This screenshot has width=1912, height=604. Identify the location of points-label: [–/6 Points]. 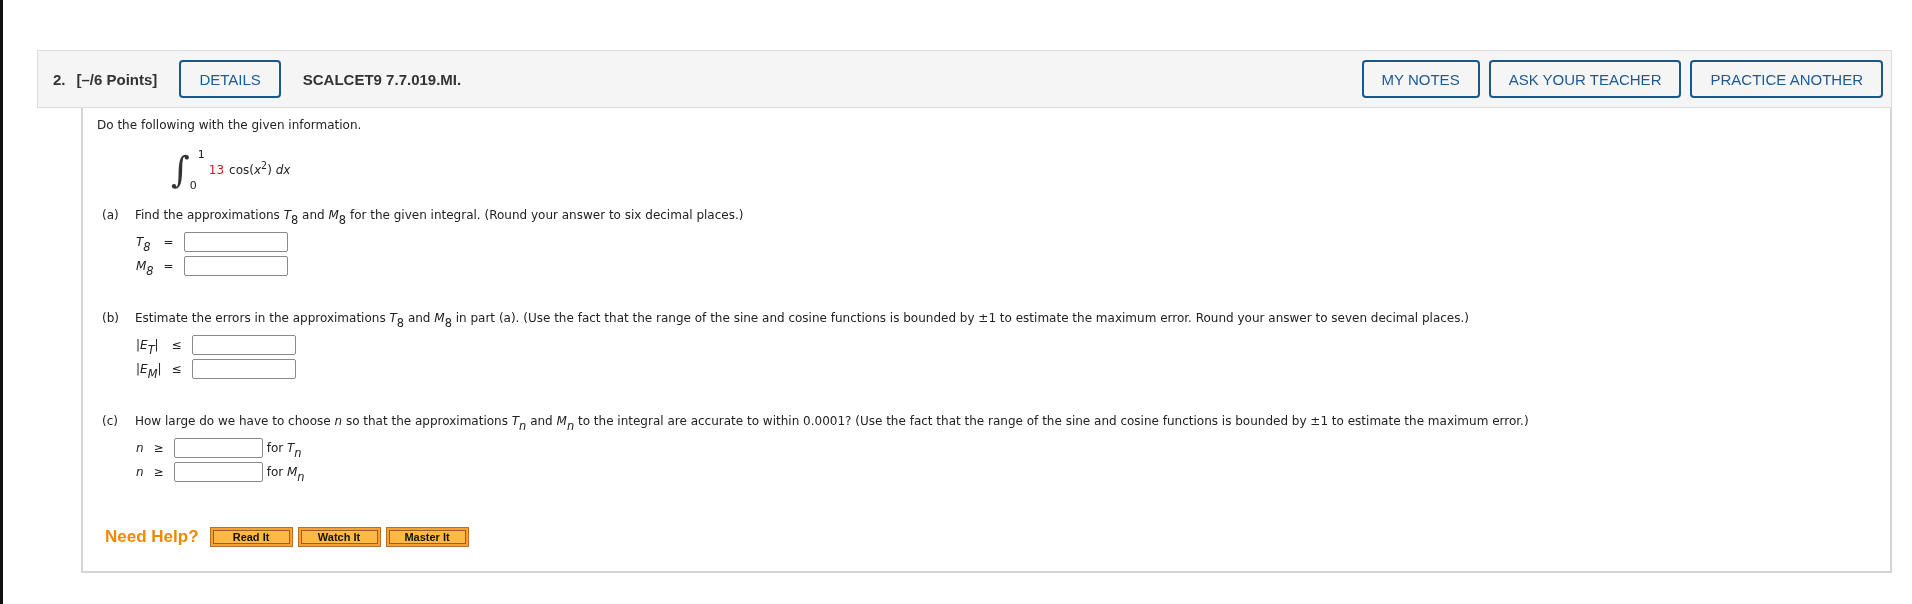
(117, 79).